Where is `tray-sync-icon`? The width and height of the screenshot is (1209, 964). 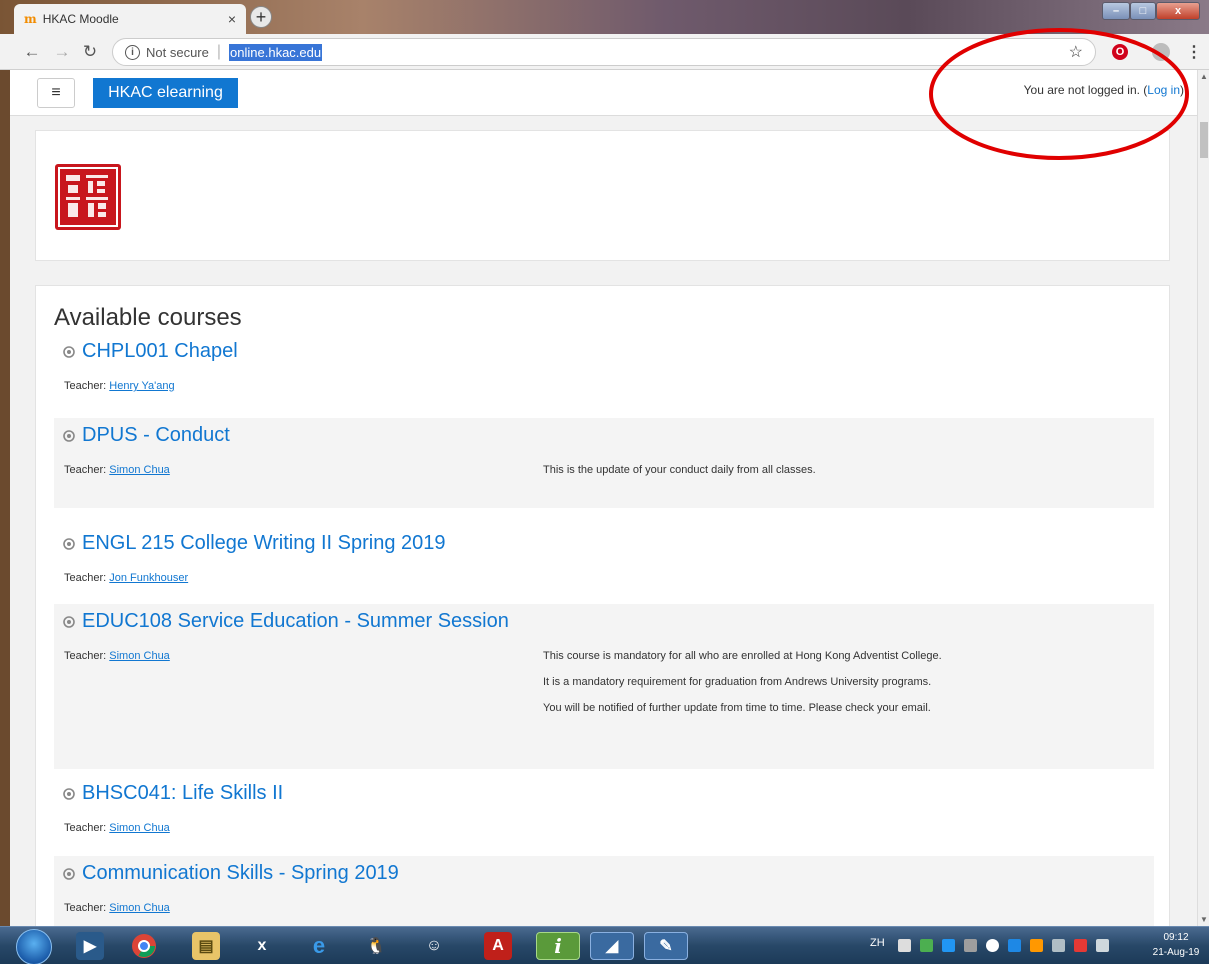 tray-sync-icon is located at coordinates (992, 945).